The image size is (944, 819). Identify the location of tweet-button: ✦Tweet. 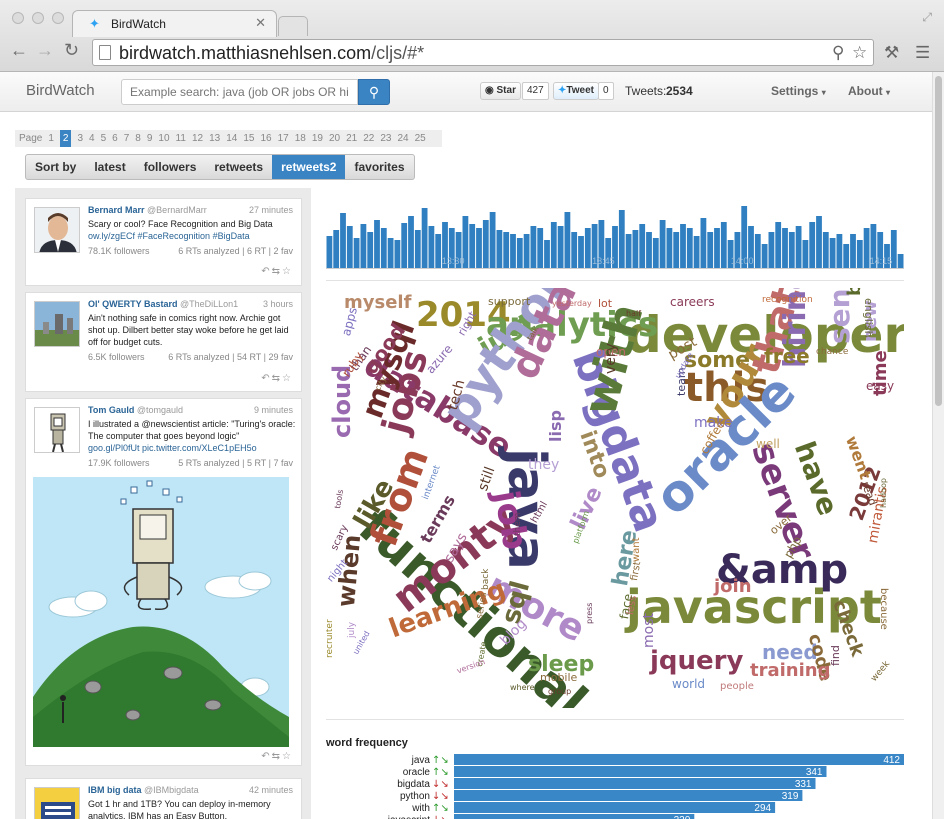
(576, 91).